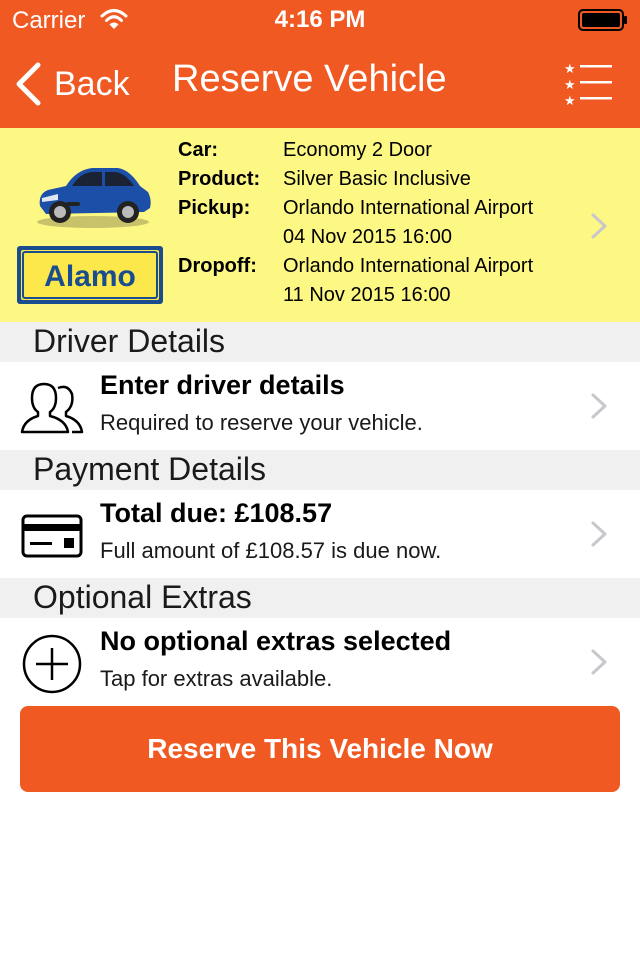  I want to click on pickup-location: Orlando International Airport, so click(408, 208).